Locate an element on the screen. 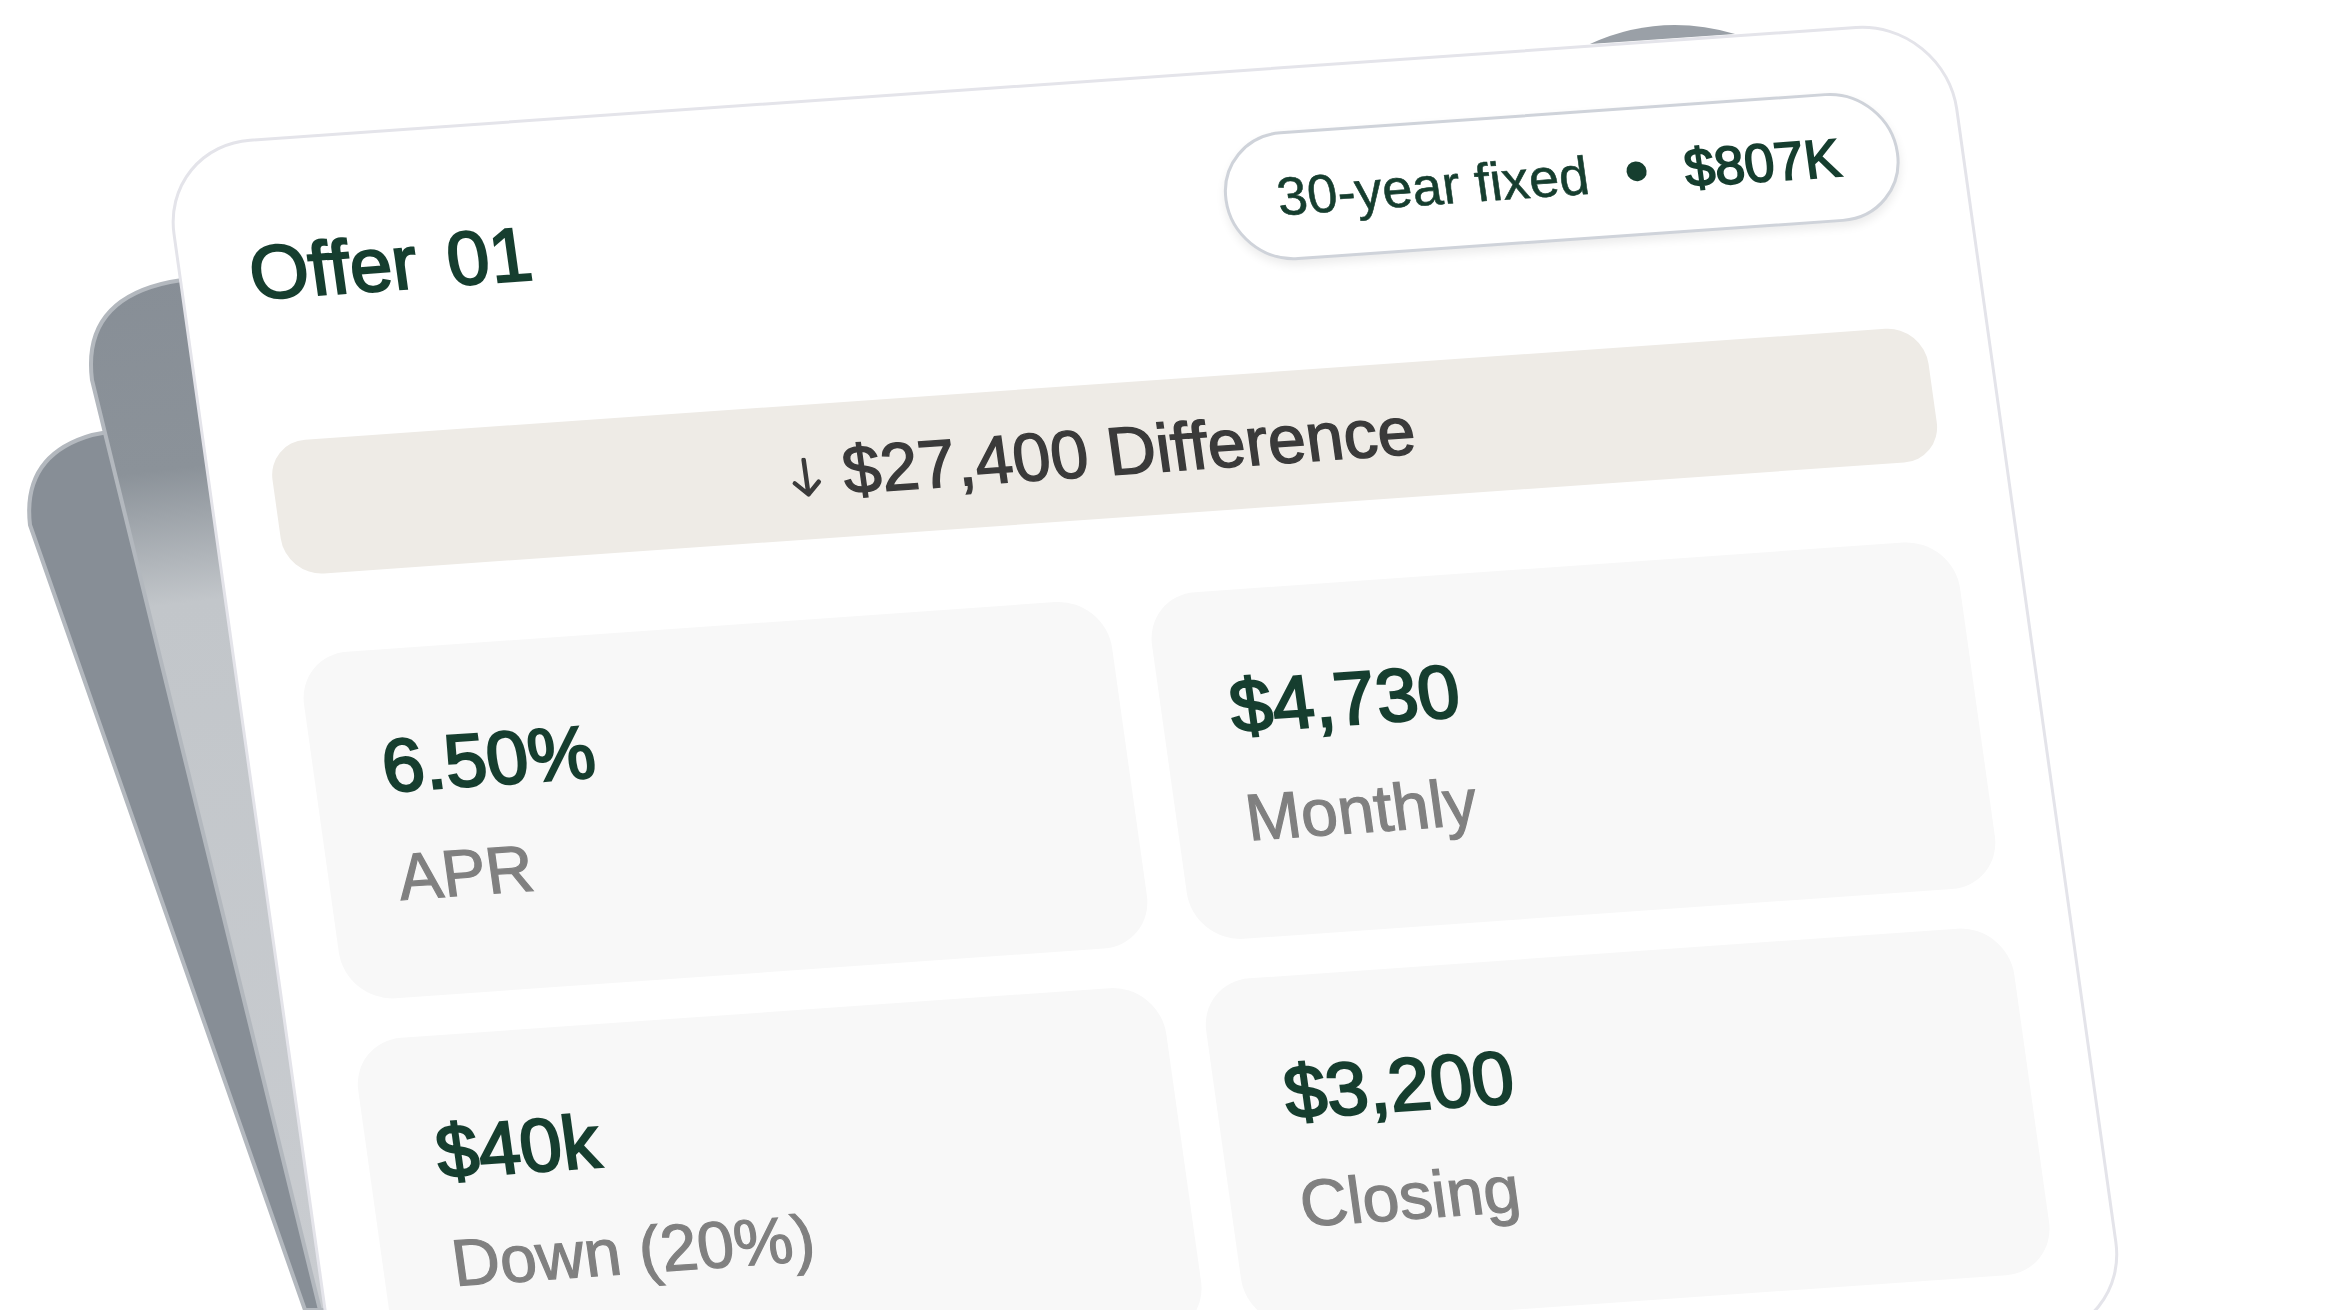 The image size is (2330, 1310). loan-amount: $807K is located at coordinates (1762, 162).